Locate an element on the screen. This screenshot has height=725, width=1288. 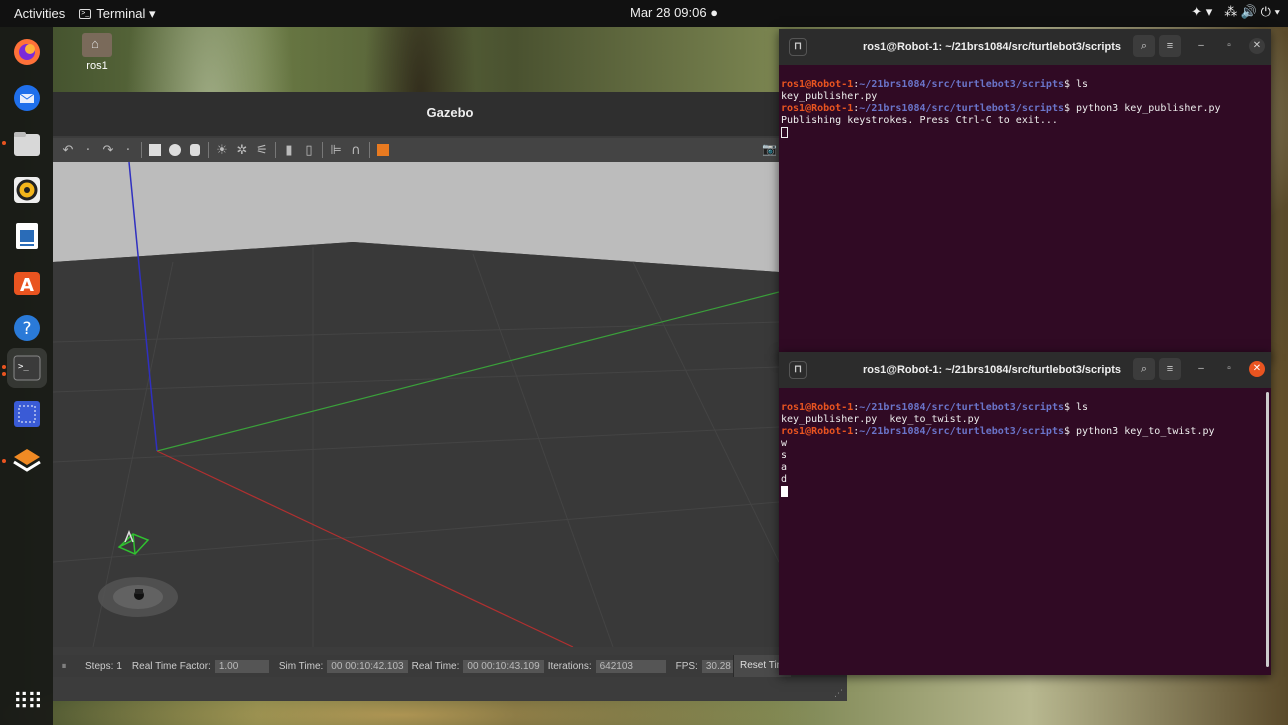
steps-label: Steps: is located at coordinates (99, 666).